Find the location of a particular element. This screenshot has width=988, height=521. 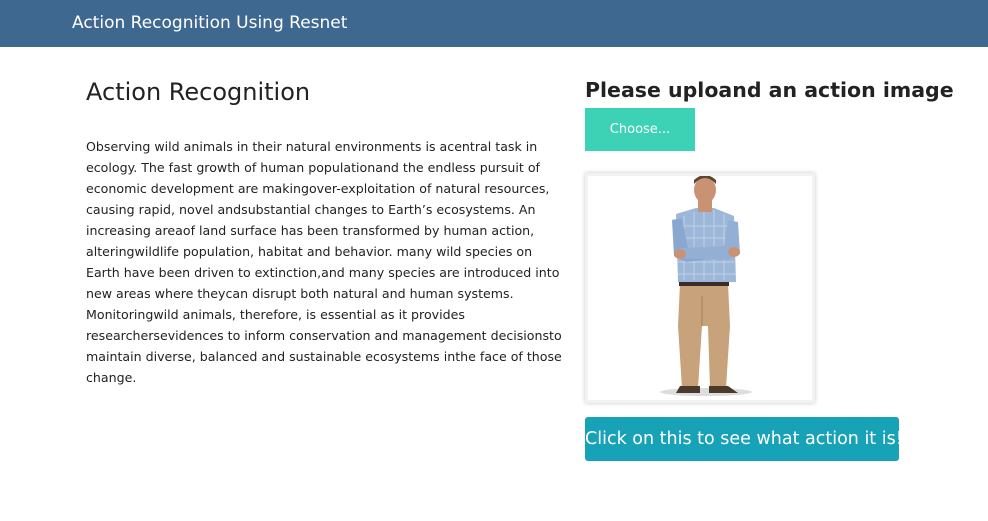

standing-man-photo is located at coordinates (700, 288).